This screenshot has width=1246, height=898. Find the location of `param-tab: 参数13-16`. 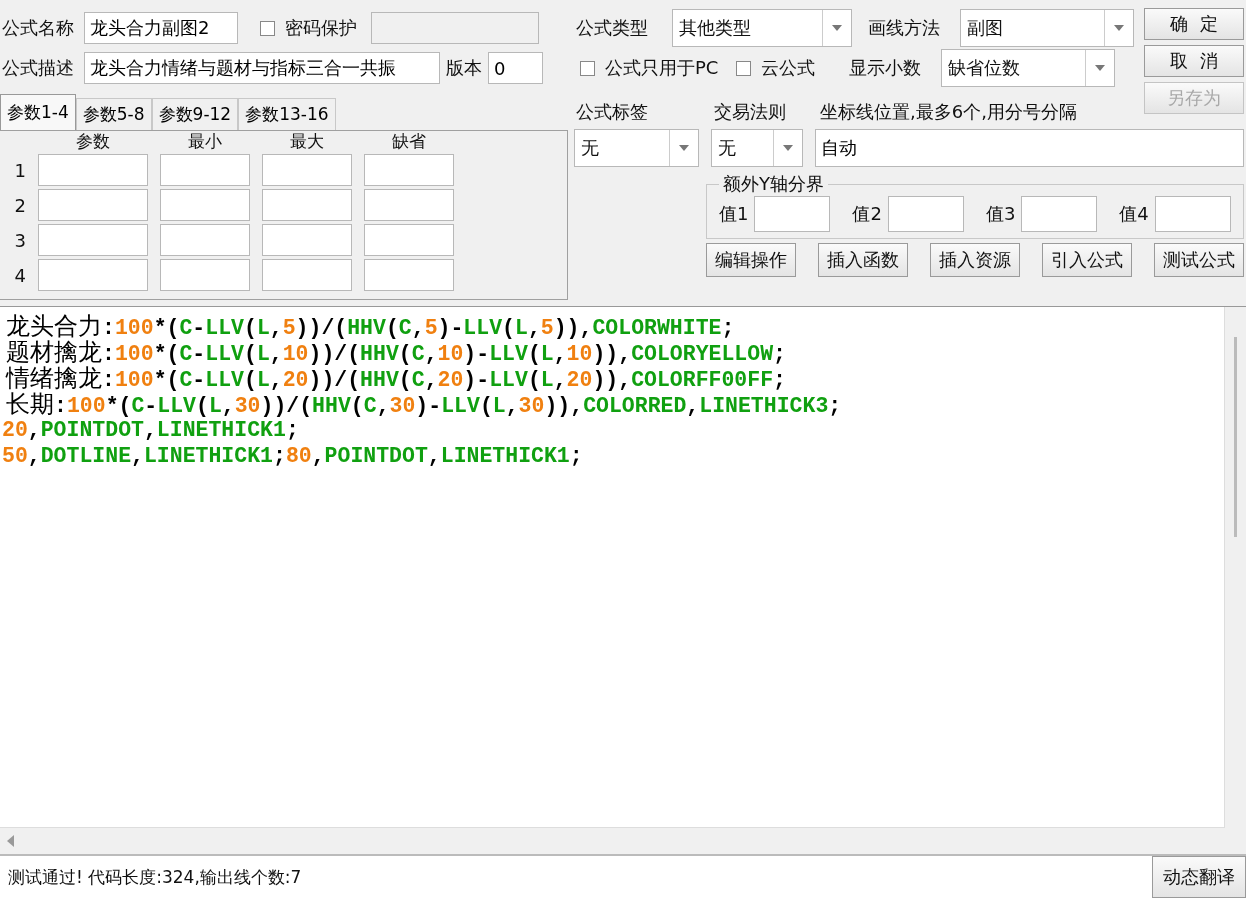

param-tab: 参数13-16 is located at coordinates (287, 114).